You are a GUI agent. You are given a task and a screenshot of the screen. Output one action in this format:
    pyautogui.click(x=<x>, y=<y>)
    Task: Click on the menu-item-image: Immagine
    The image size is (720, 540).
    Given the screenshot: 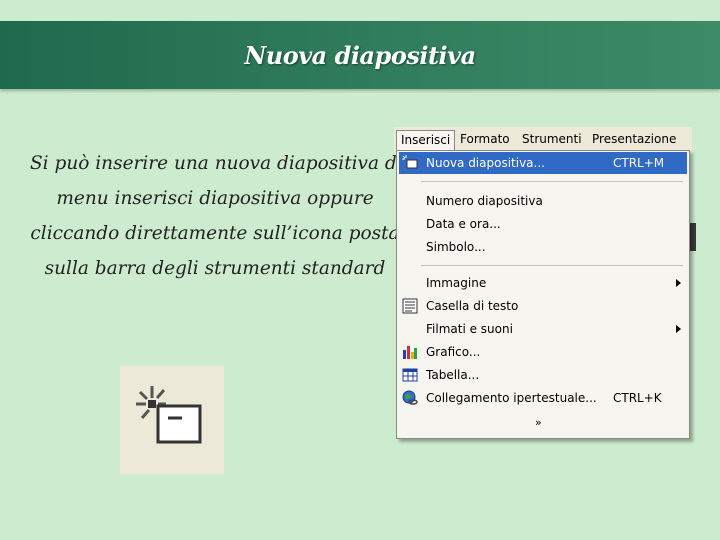 What is the action you would take?
    pyautogui.click(x=543, y=283)
    